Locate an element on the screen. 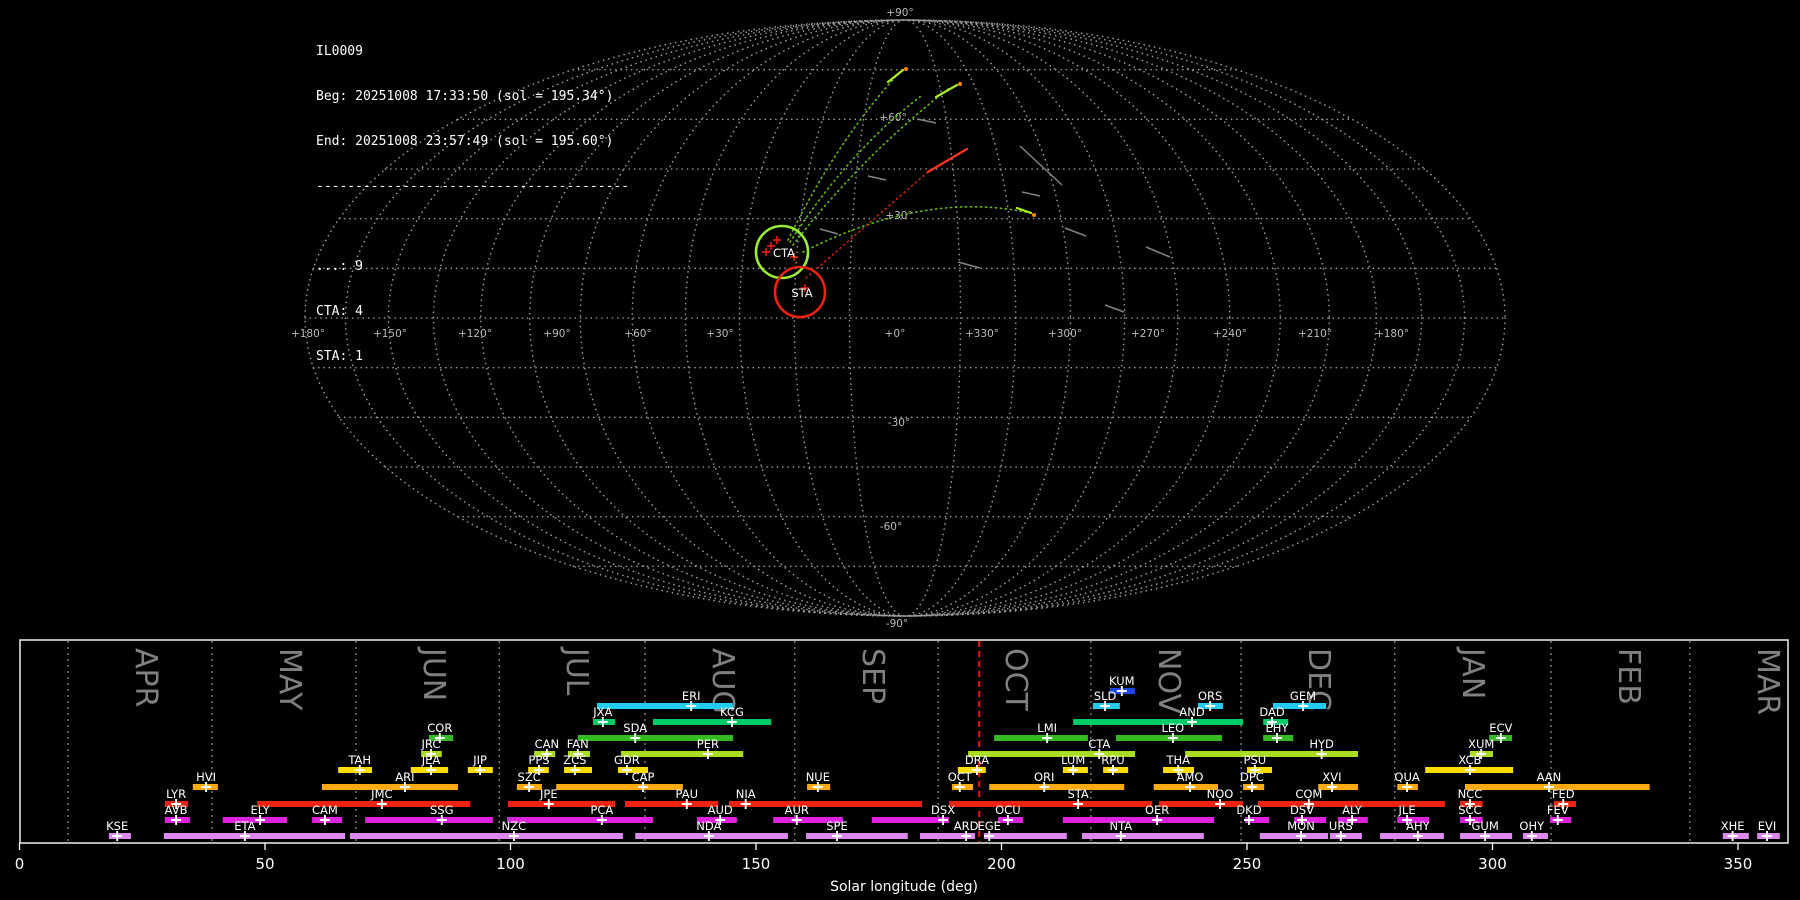 This screenshot has width=1800, height=900. shower-code-label-szc: SZC is located at coordinates (529, 777).